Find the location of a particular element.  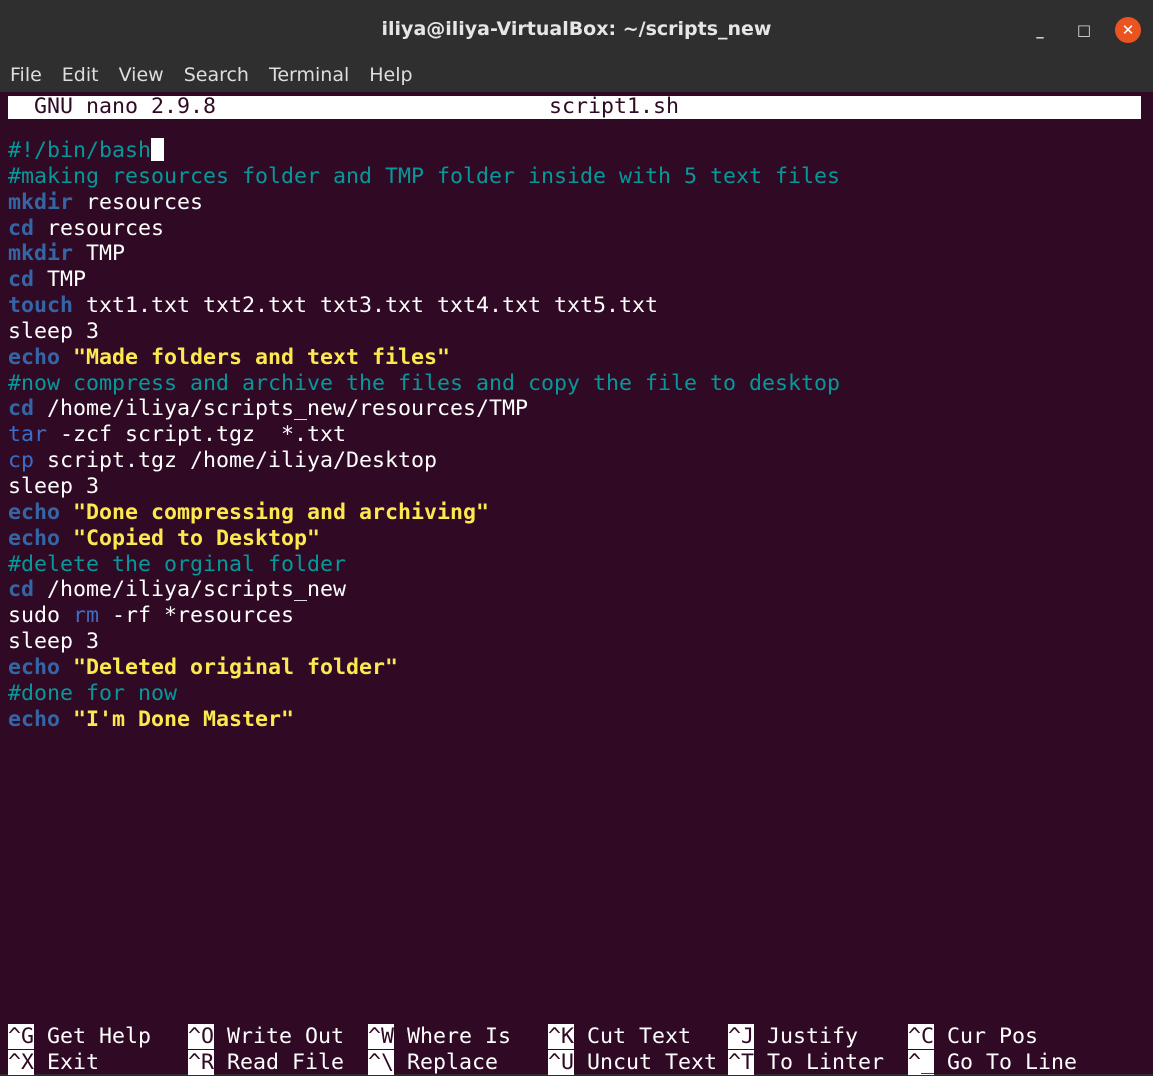

maximize-button: □ is located at coordinates (1084, 30).